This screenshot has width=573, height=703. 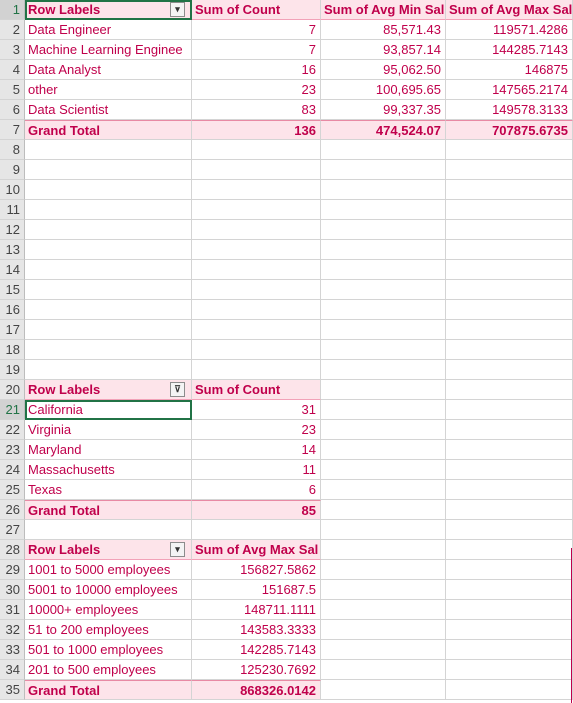 What do you see at coordinates (509, 90) in the screenshot?
I see `value-cell: 147565.2174` at bounding box center [509, 90].